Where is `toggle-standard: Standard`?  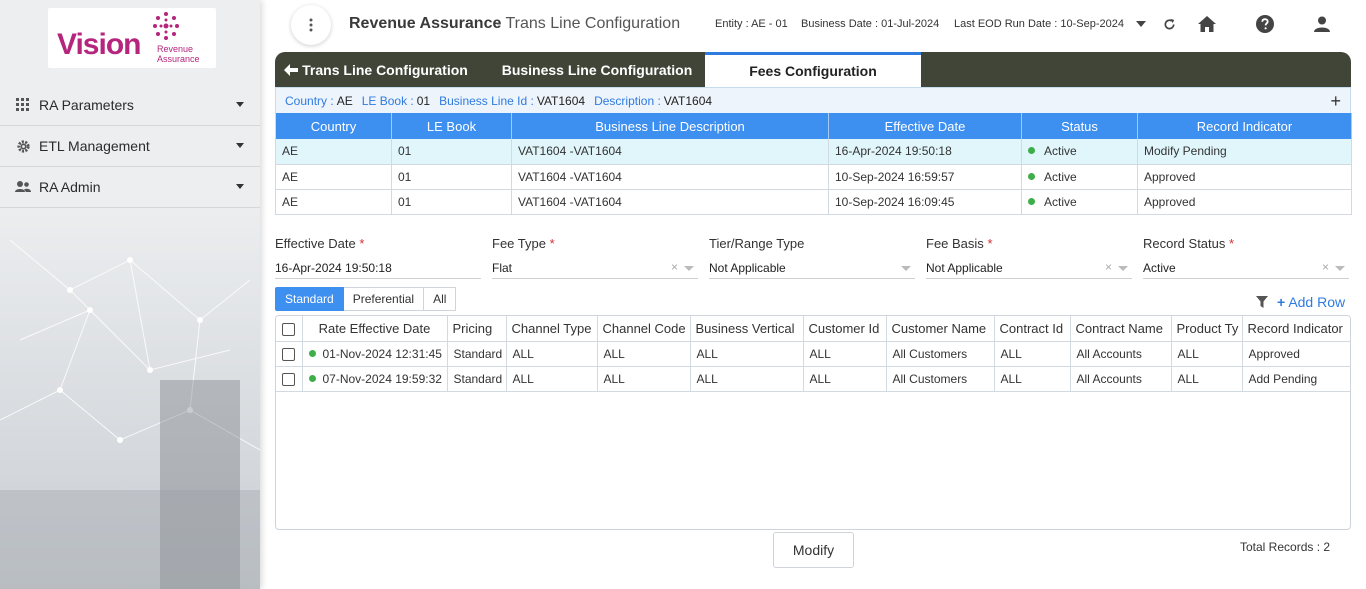
toggle-standard: Standard is located at coordinates (309, 299).